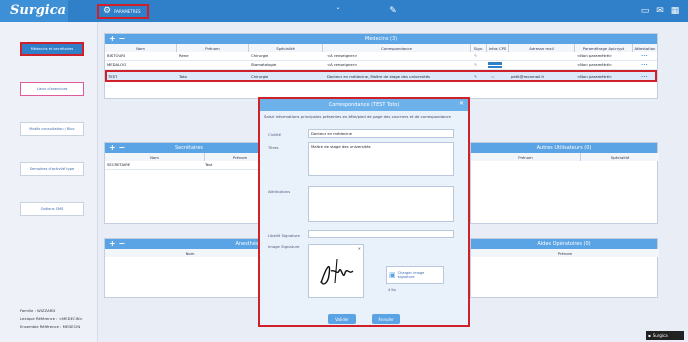 The image size is (688, 342). Describe the element at coordinates (183, 76) in the screenshot. I see `cell-prenom: Toto` at that location.